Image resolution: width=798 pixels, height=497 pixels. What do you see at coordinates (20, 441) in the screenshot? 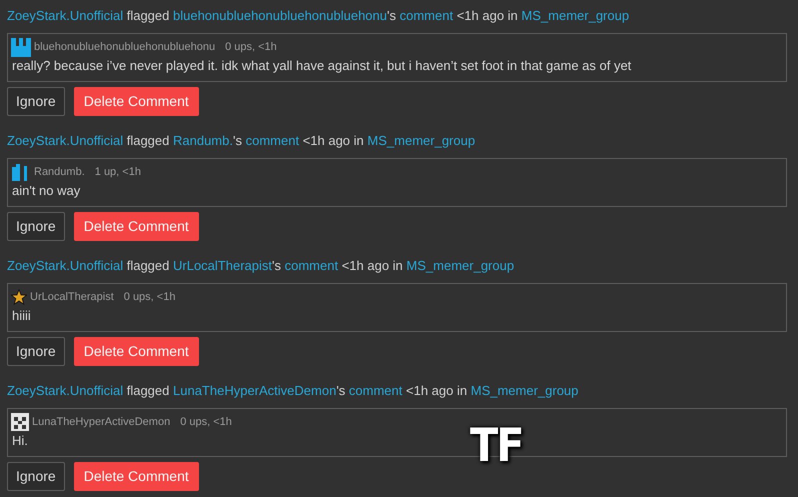
I see `comment-text: Hi.` at bounding box center [20, 441].